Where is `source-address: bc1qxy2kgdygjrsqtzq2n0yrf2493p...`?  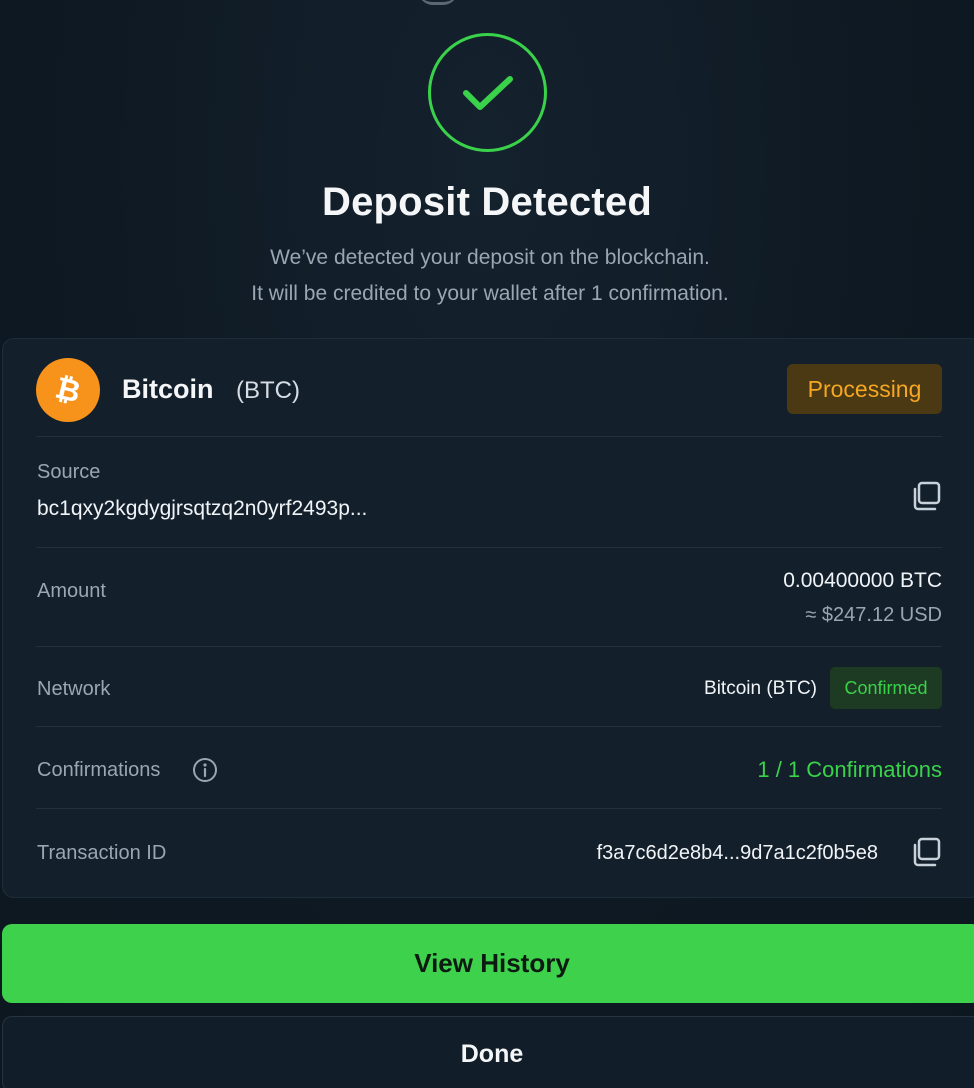
source-address: bc1qxy2kgdygjrsqtzq2n0yrf2493p... is located at coordinates (202, 508).